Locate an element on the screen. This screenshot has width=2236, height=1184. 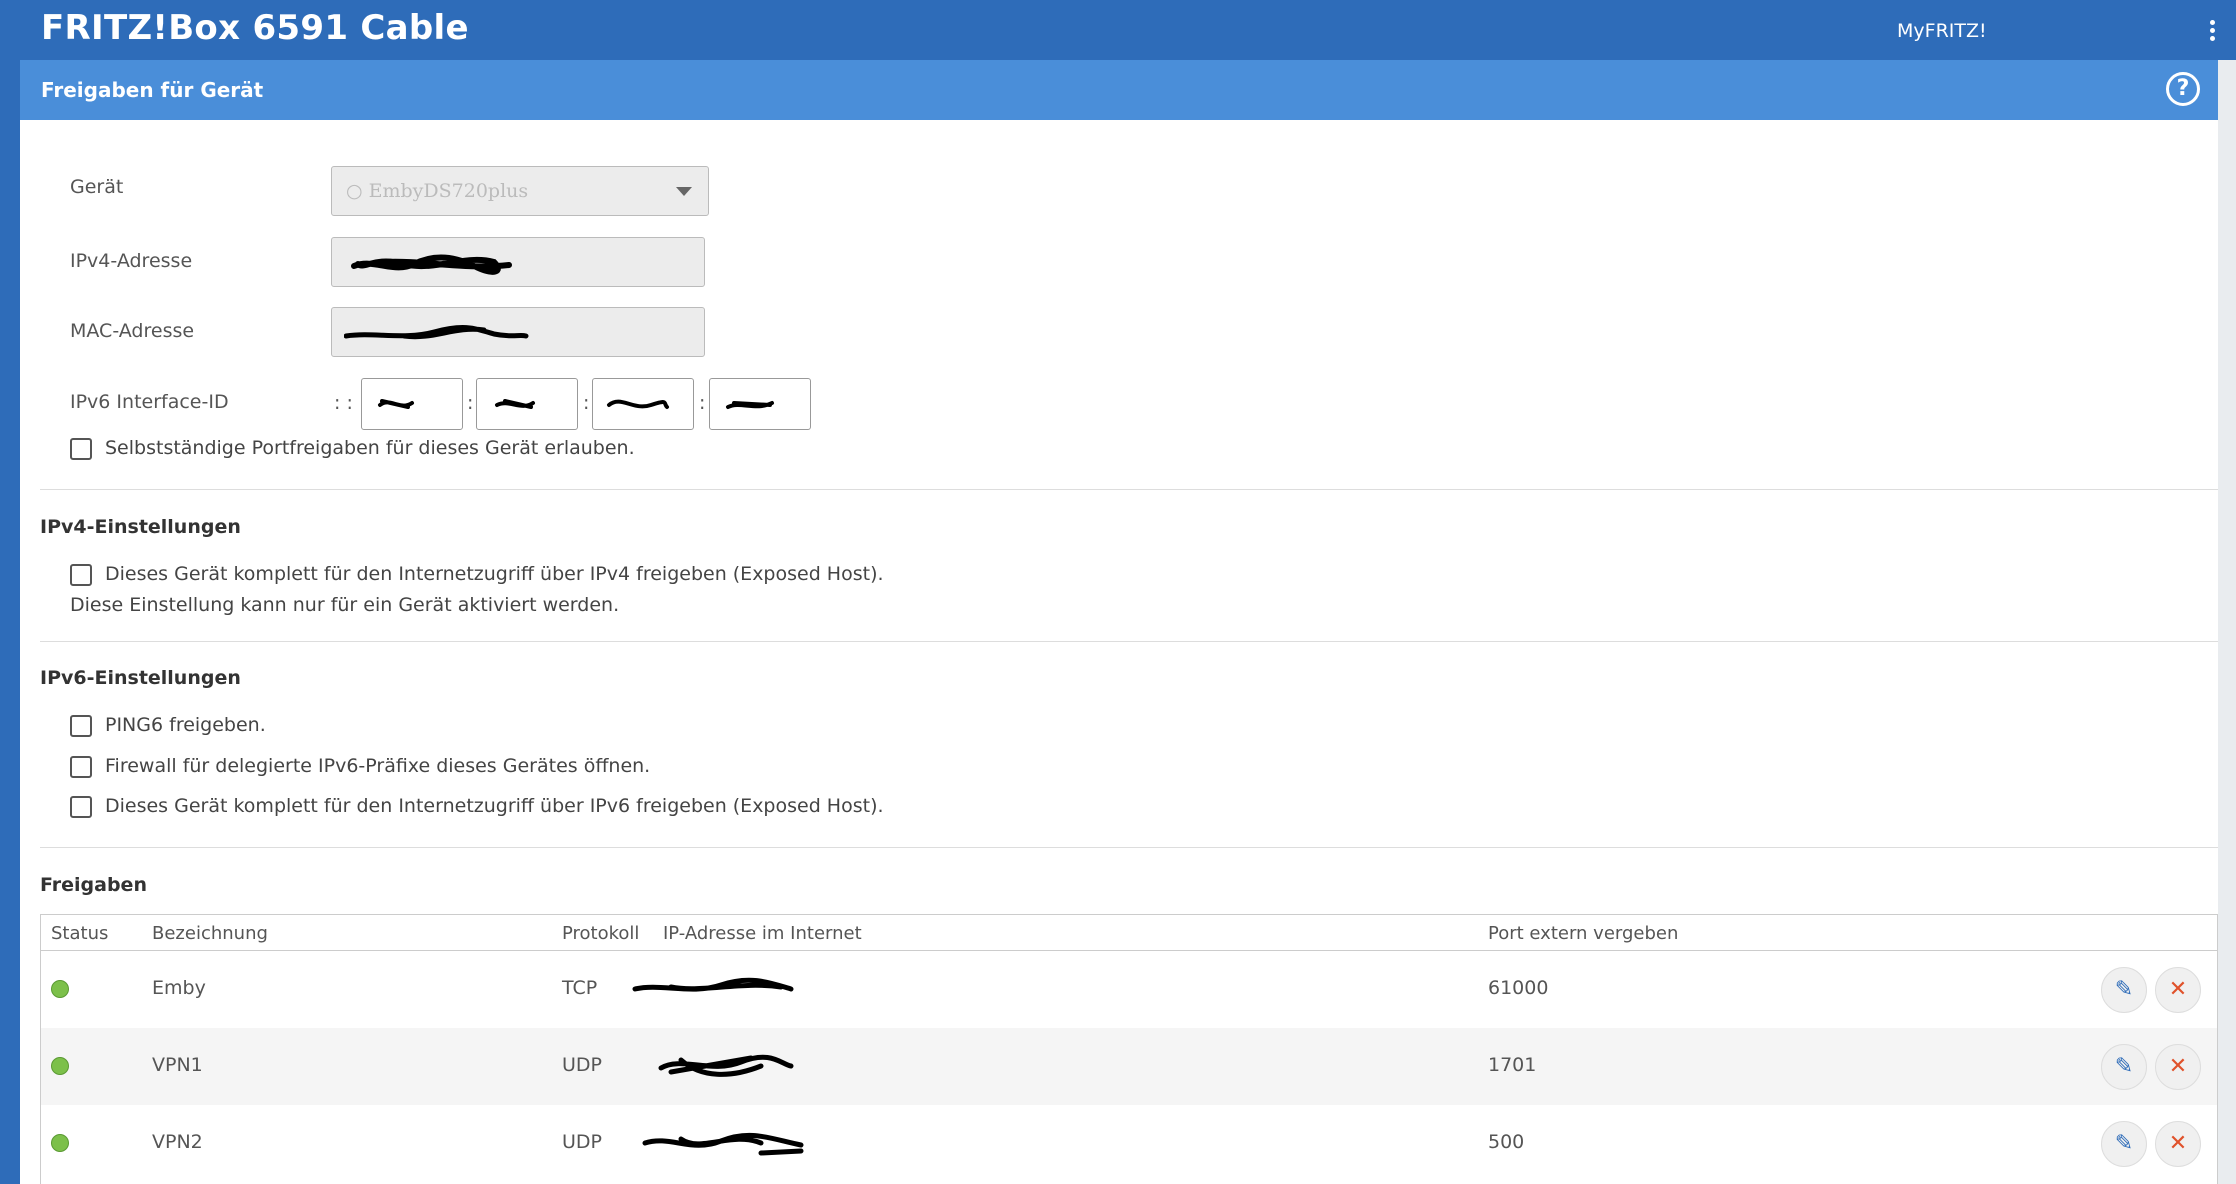
row-name: VPN1 is located at coordinates (177, 1065).